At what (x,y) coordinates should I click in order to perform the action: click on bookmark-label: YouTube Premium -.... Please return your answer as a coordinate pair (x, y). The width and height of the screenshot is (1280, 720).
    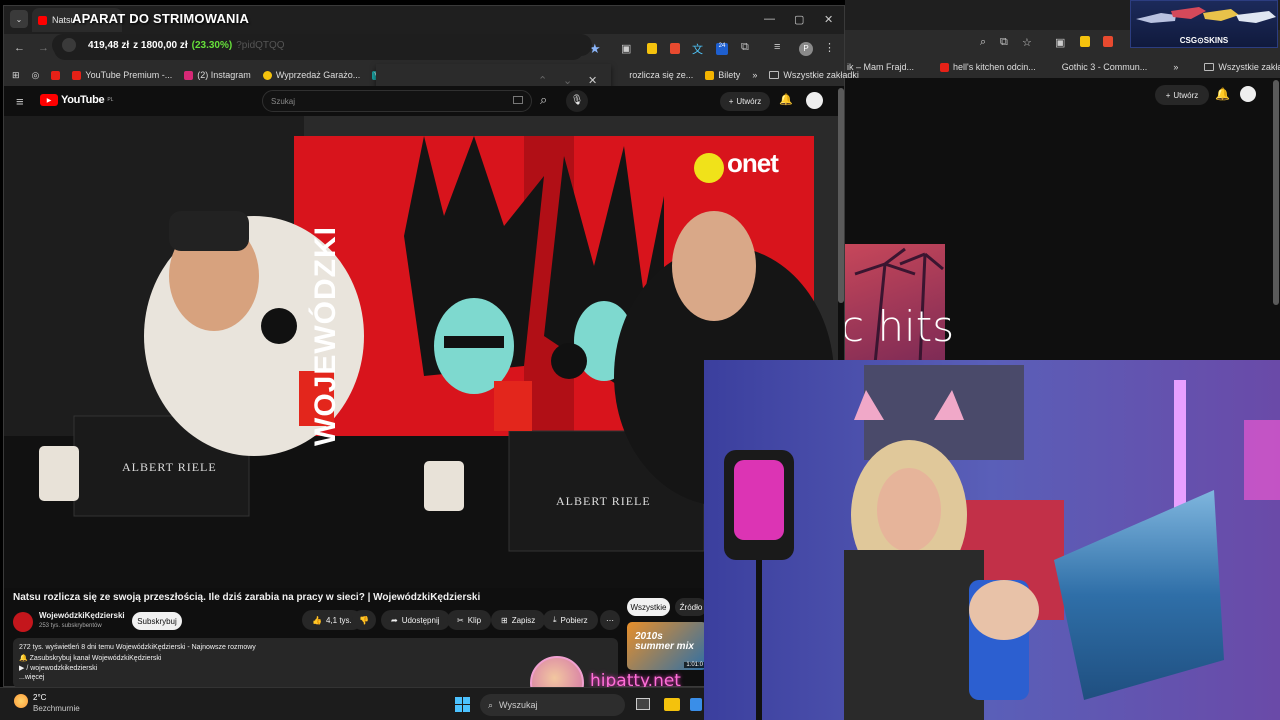
    Looking at the image, I should click on (129, 75).